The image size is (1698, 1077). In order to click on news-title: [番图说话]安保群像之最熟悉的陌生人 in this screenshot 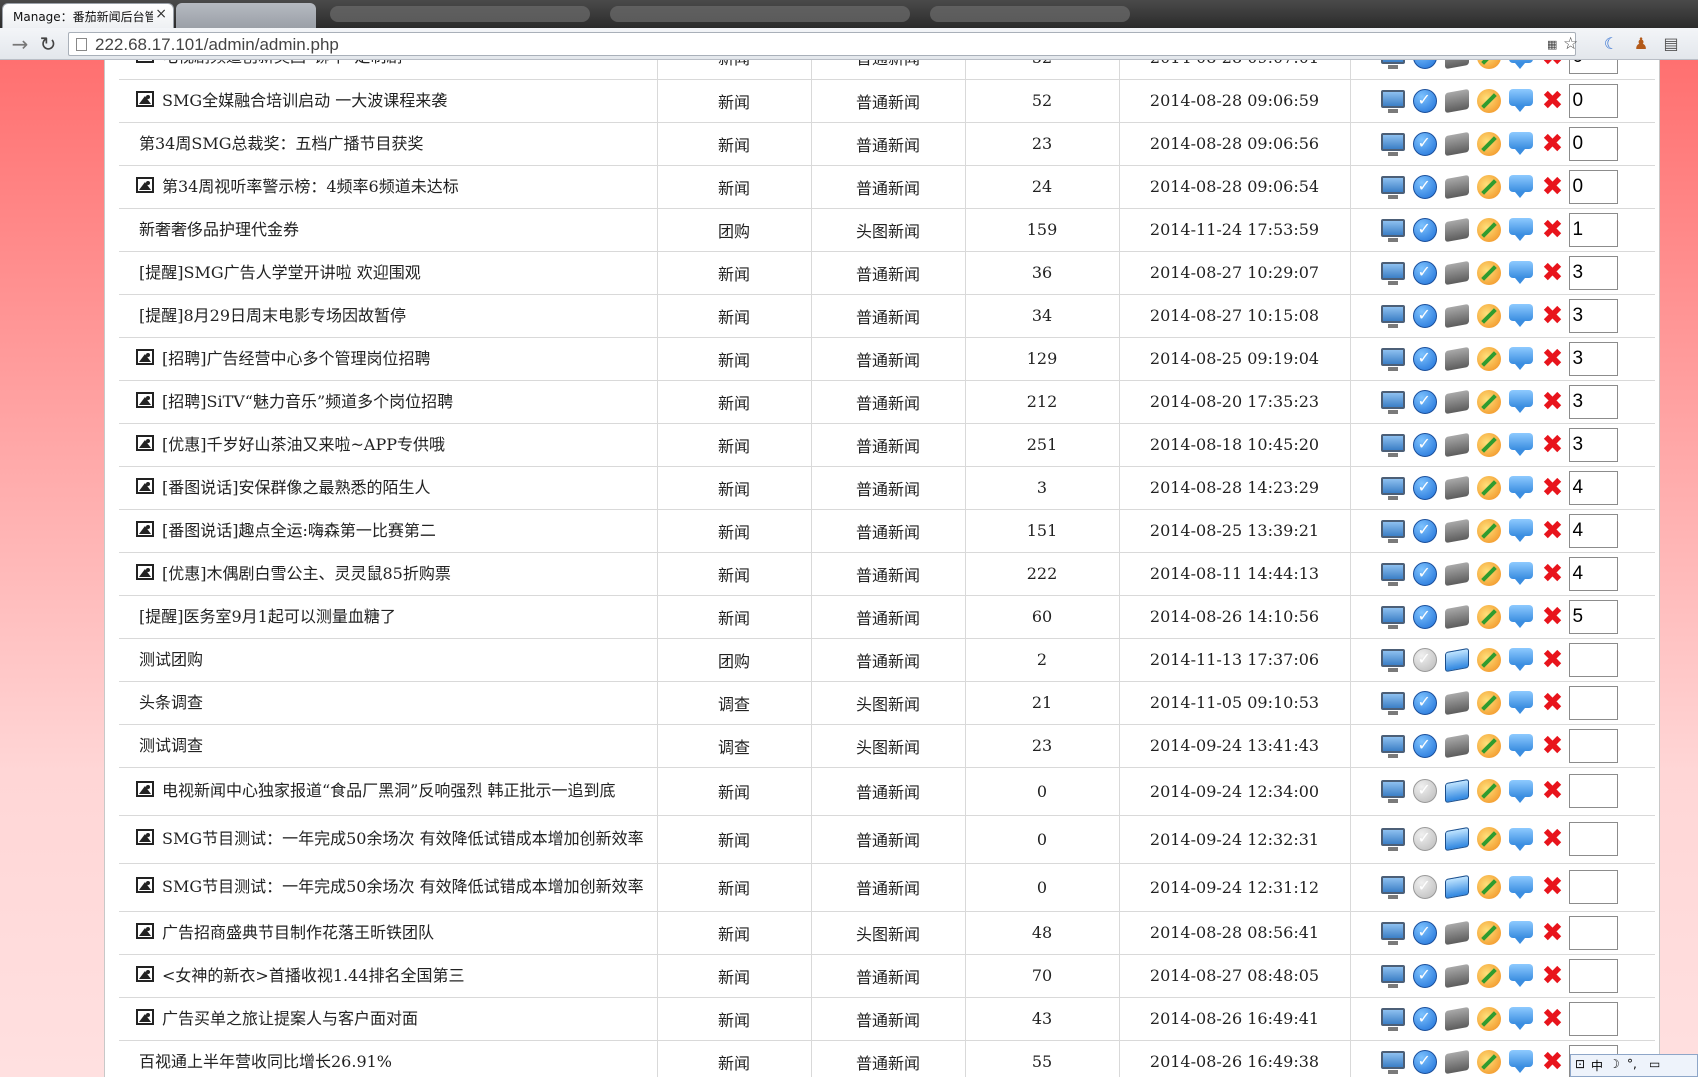, I will do `click(296, 487)`.